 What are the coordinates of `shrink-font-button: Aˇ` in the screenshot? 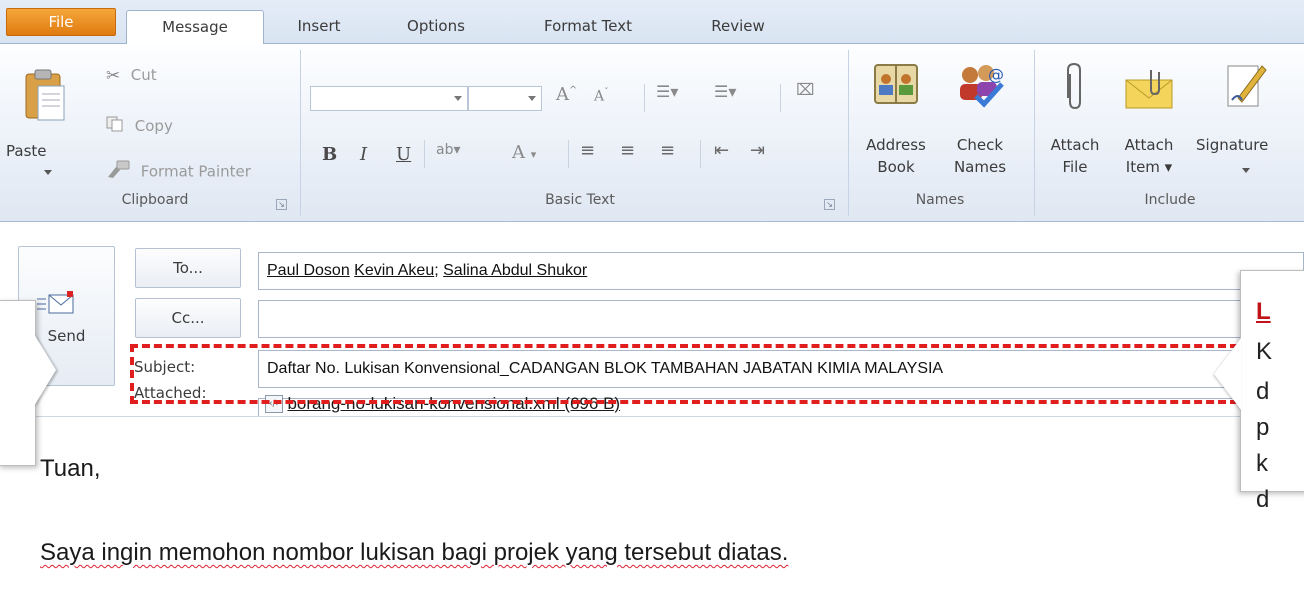 It's located at (601, 96).